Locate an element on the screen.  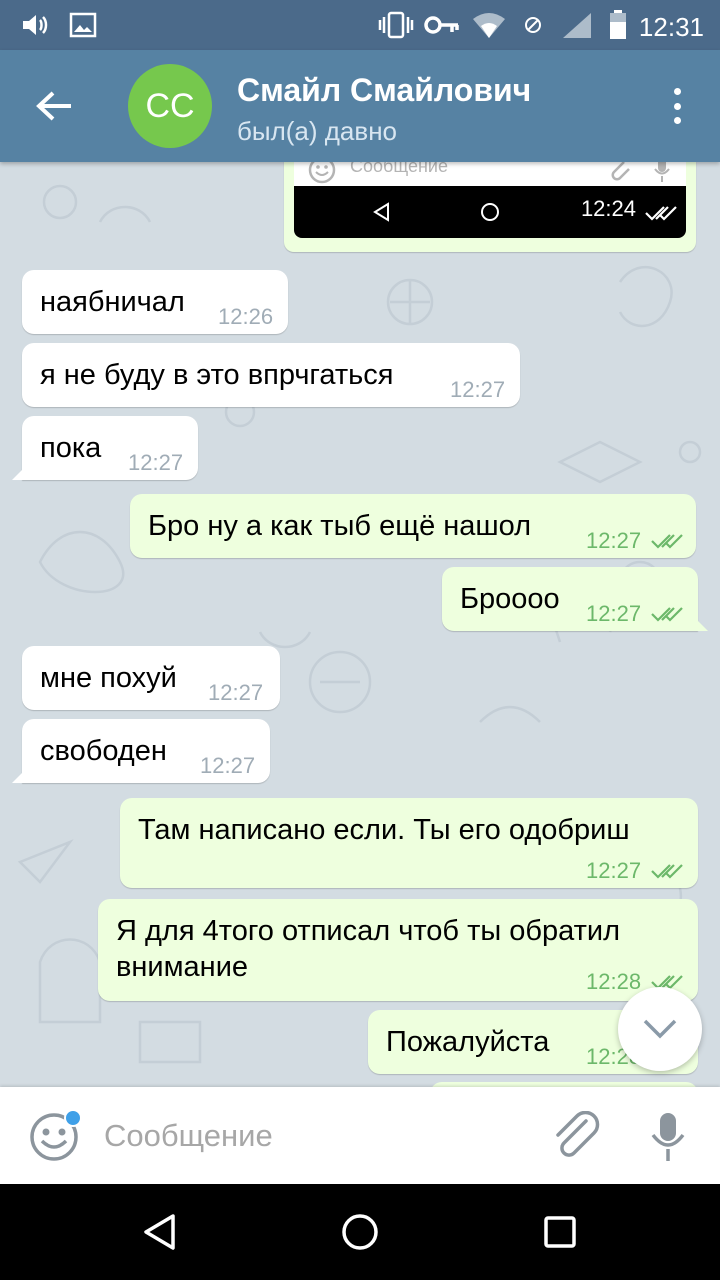
message-text: наябничал is located at coordinates (112, 302).